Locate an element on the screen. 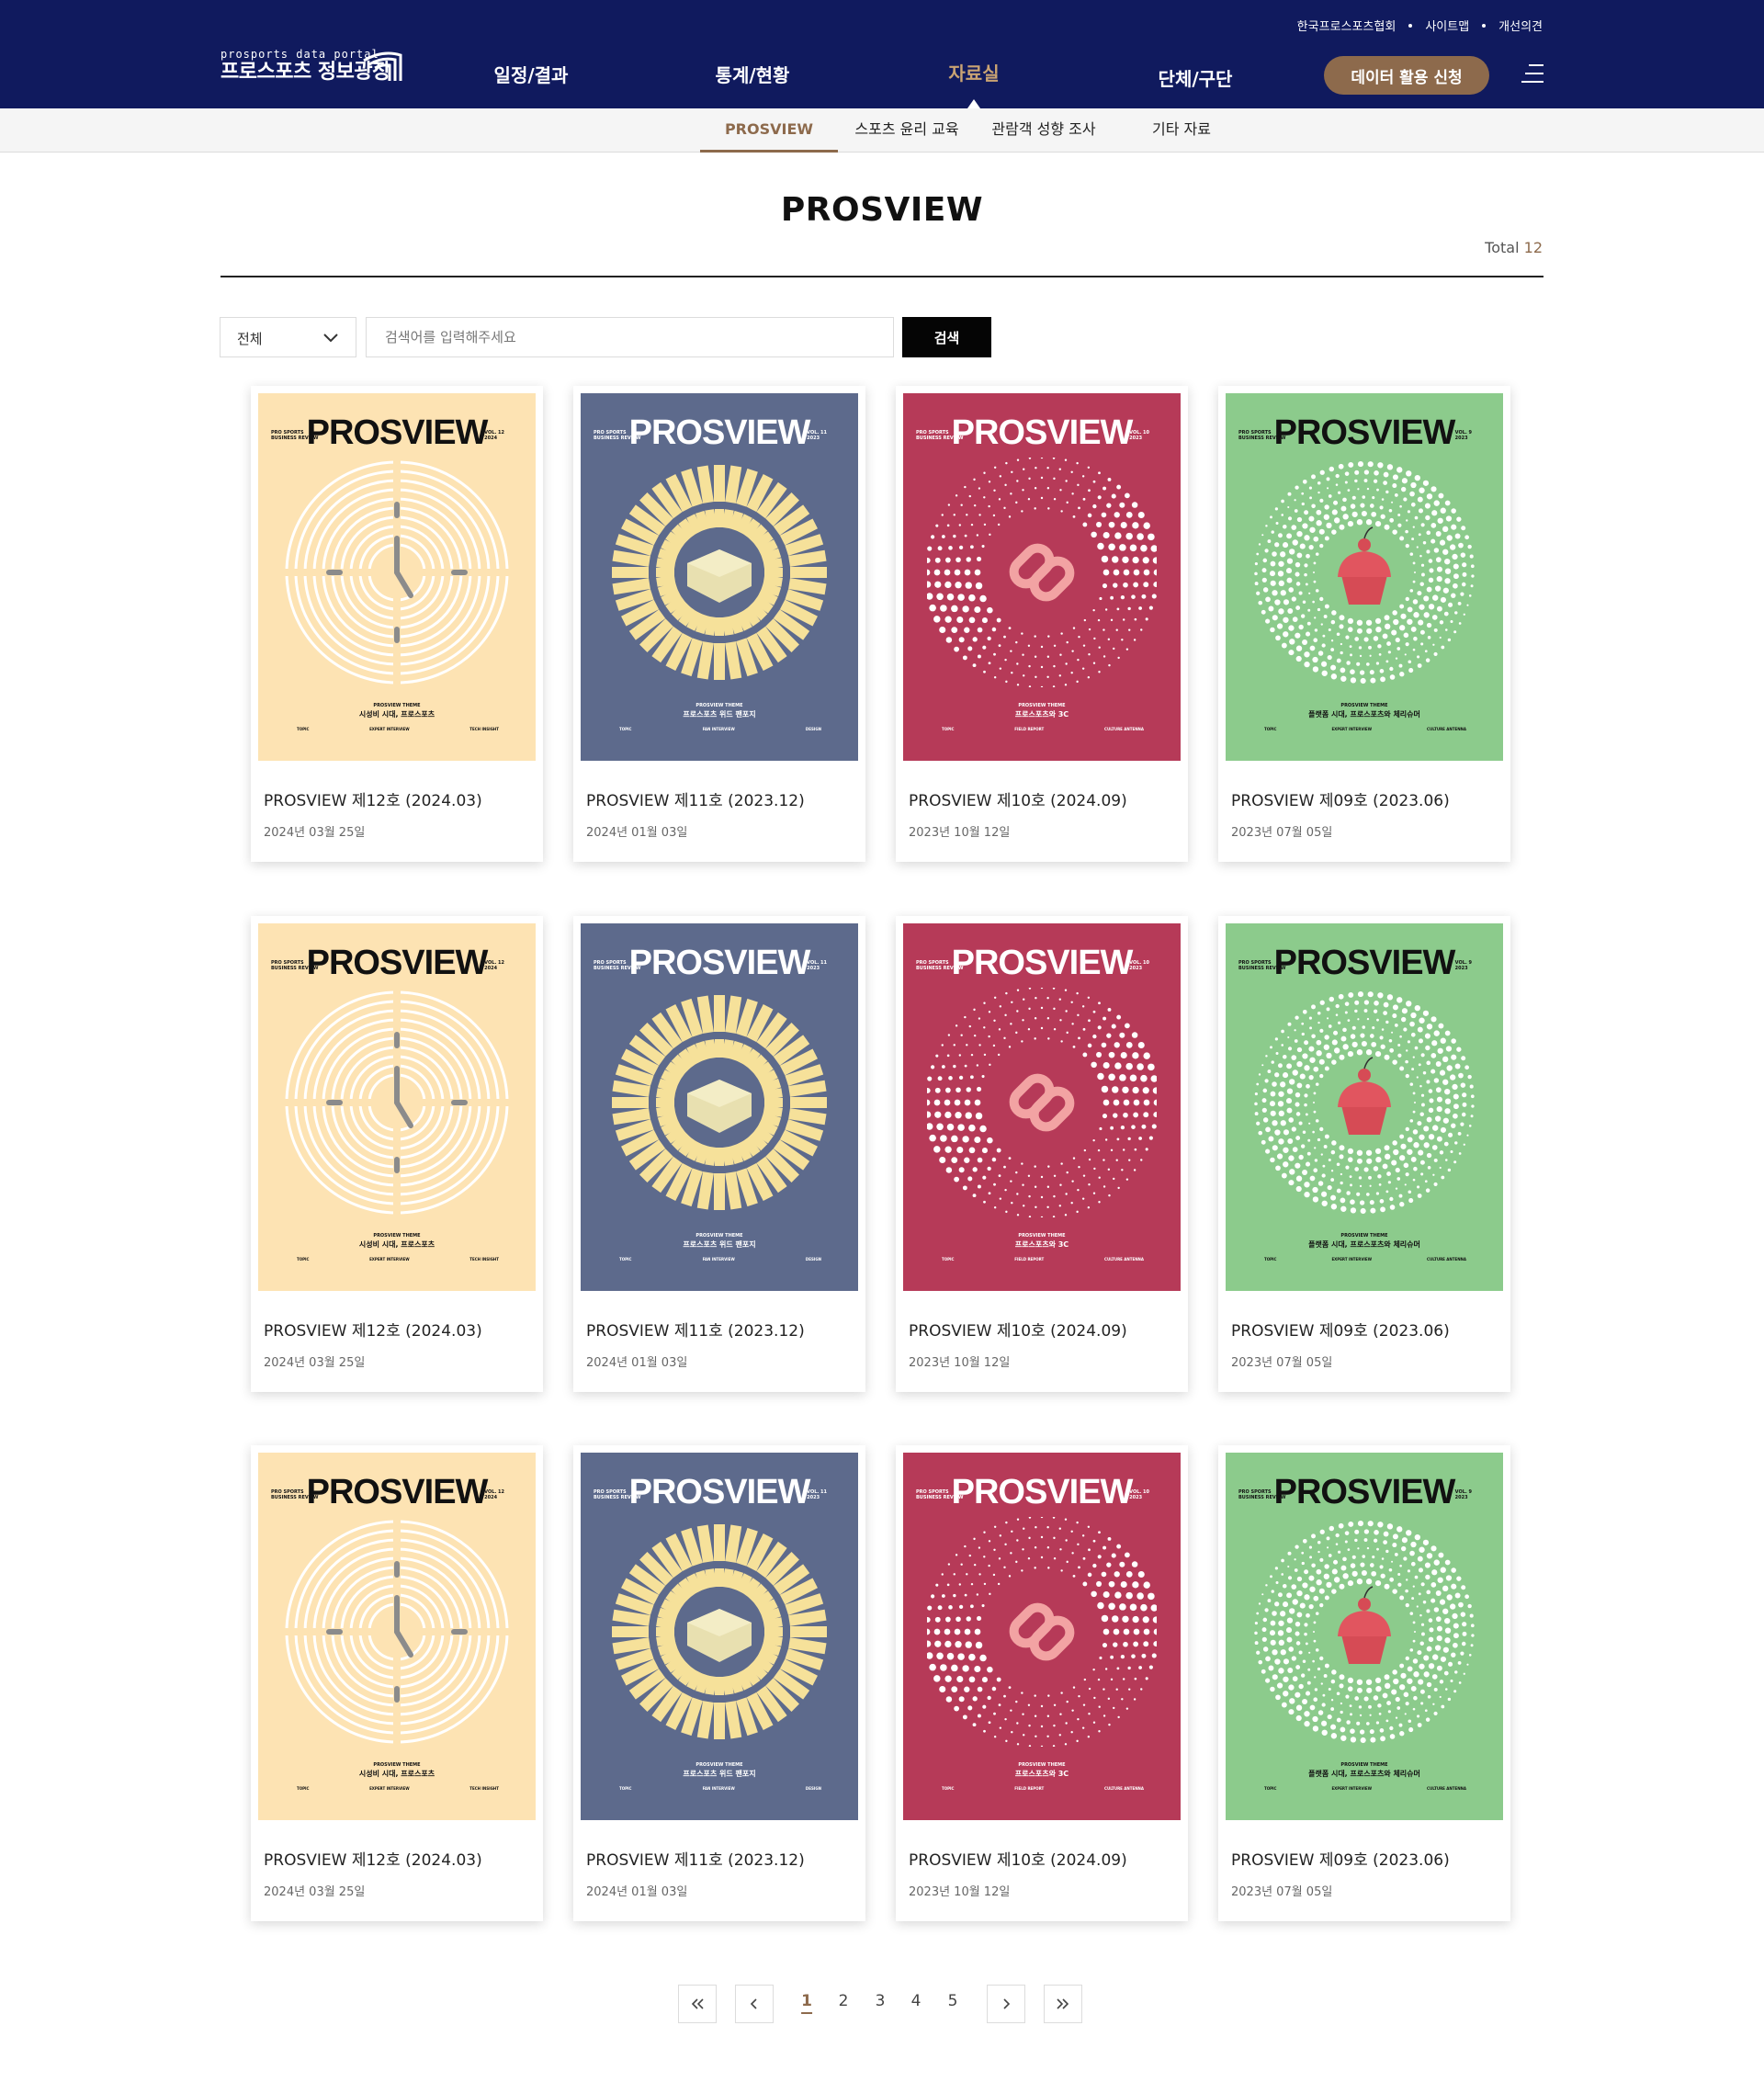 The height and width of the screenshot is (2082, 1764). nav-archive: 자료실 is located at coordinates (973, 72).